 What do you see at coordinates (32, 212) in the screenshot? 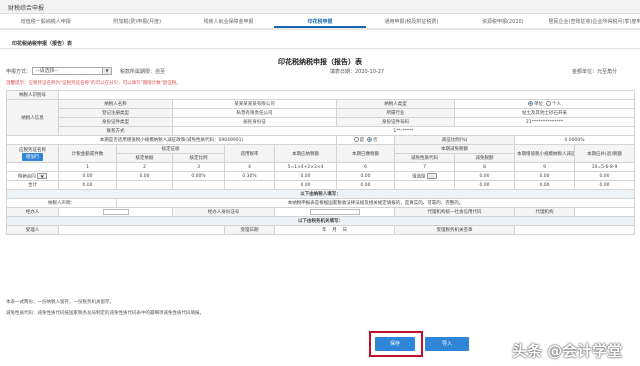
I see `handler-label: 经办人` at bounding box center [32, 212].